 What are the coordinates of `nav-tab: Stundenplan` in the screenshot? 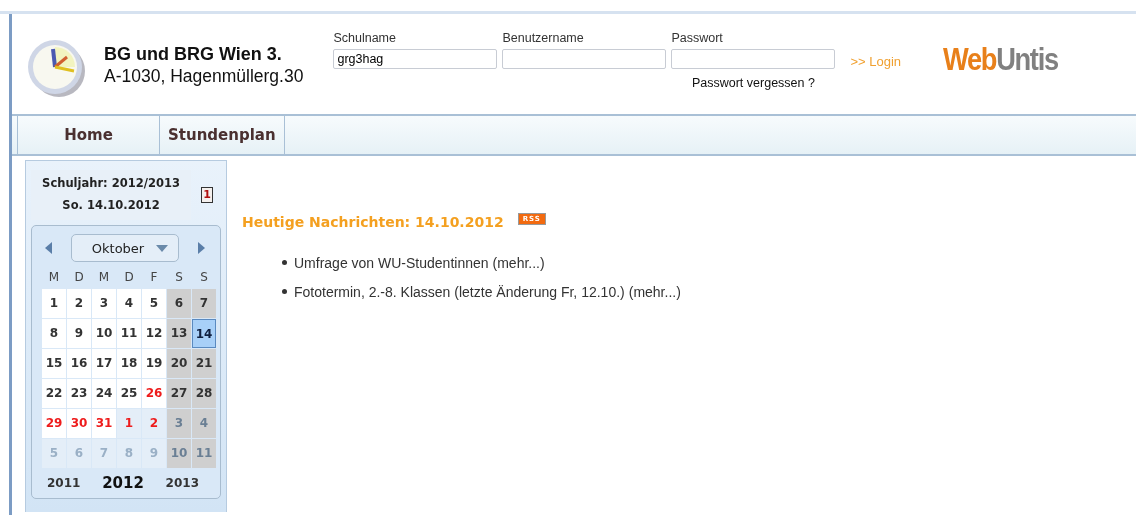 It's located at (222, 135).